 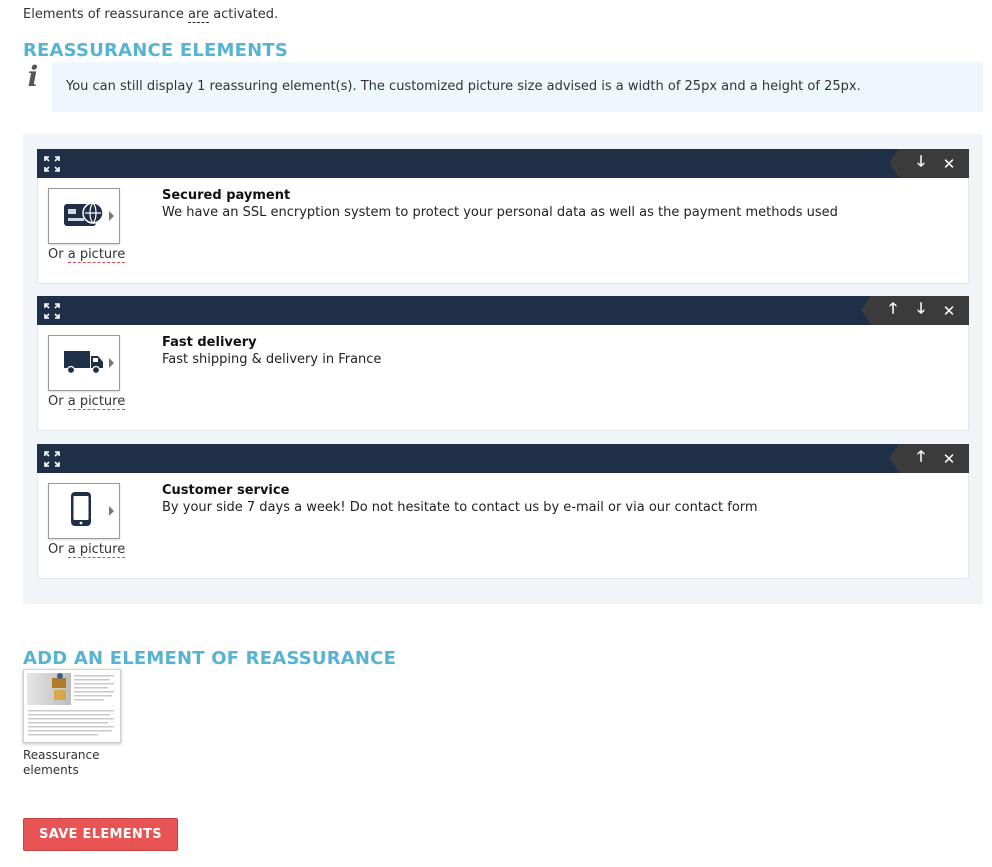 I want to click on element-actions: 🡓 ✕, so click(x=929, y=163).